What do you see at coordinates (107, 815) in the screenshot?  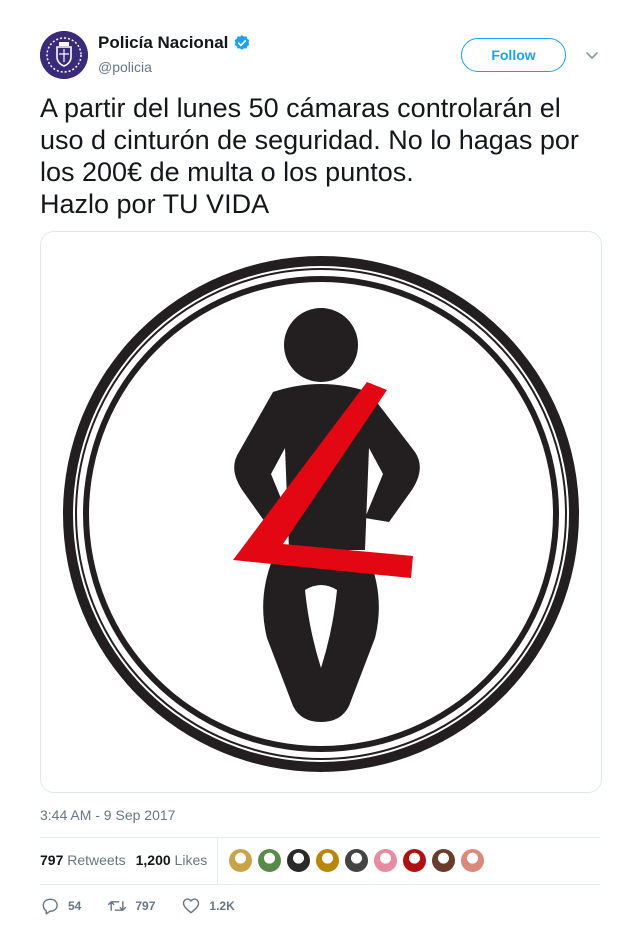 I see `tweet-timestamp: 3:44 AM - 9 Sep 2017` at bounding box center [107, 815].